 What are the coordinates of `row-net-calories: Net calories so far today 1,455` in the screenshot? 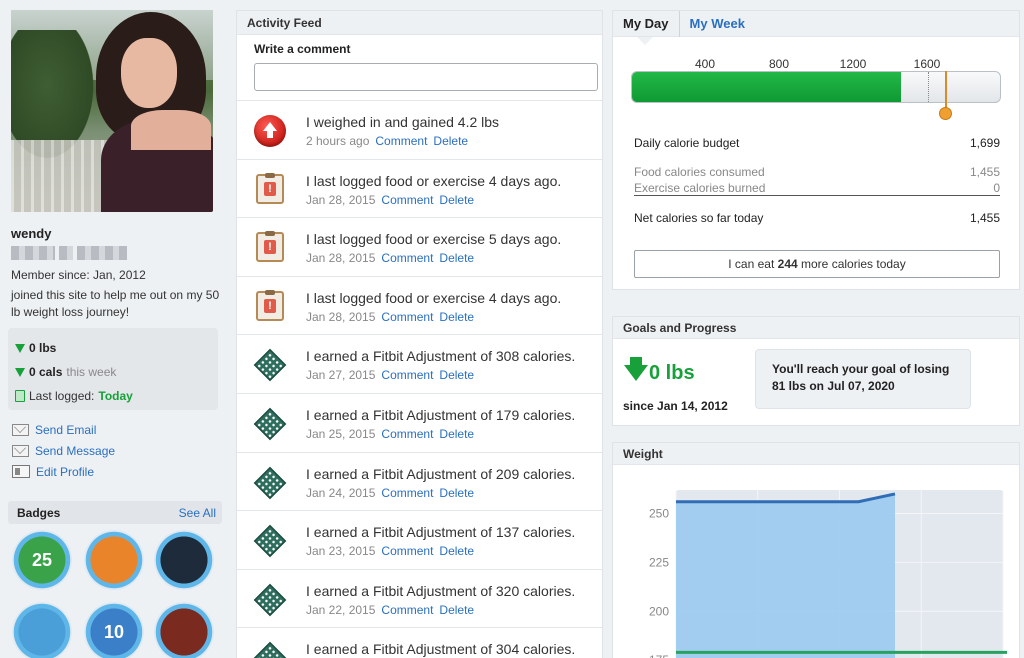 It's located at (817, 218).